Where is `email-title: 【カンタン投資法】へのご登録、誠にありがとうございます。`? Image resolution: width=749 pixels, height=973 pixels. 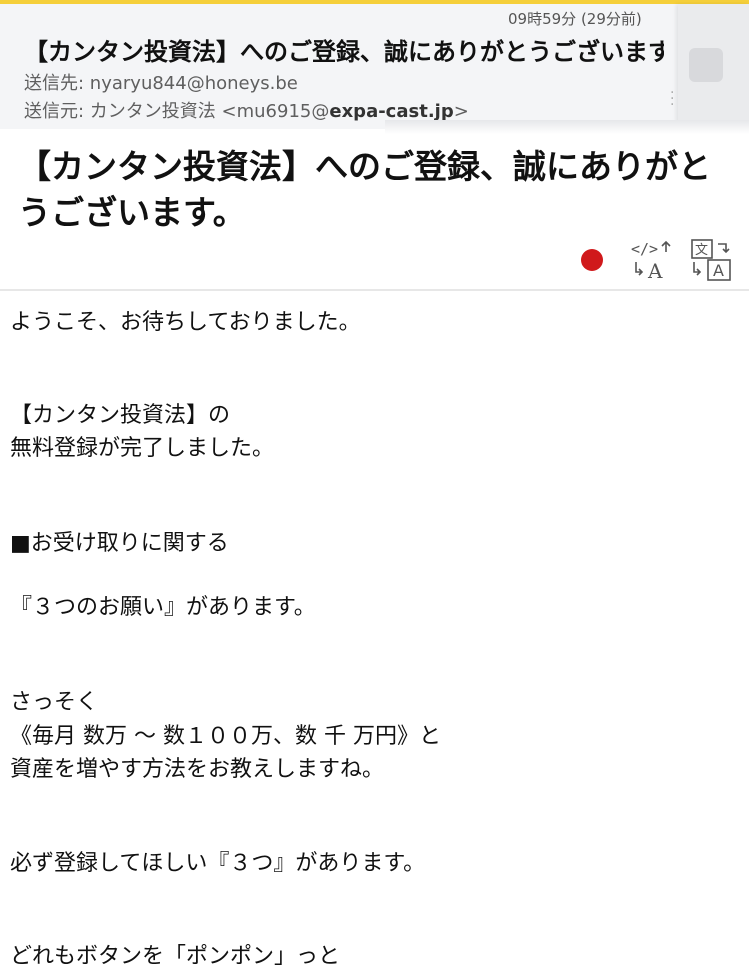 email-title: 【カンタン投資法】へのご登録、誠にありがとうございます。 is located at coordinates (364, 189).